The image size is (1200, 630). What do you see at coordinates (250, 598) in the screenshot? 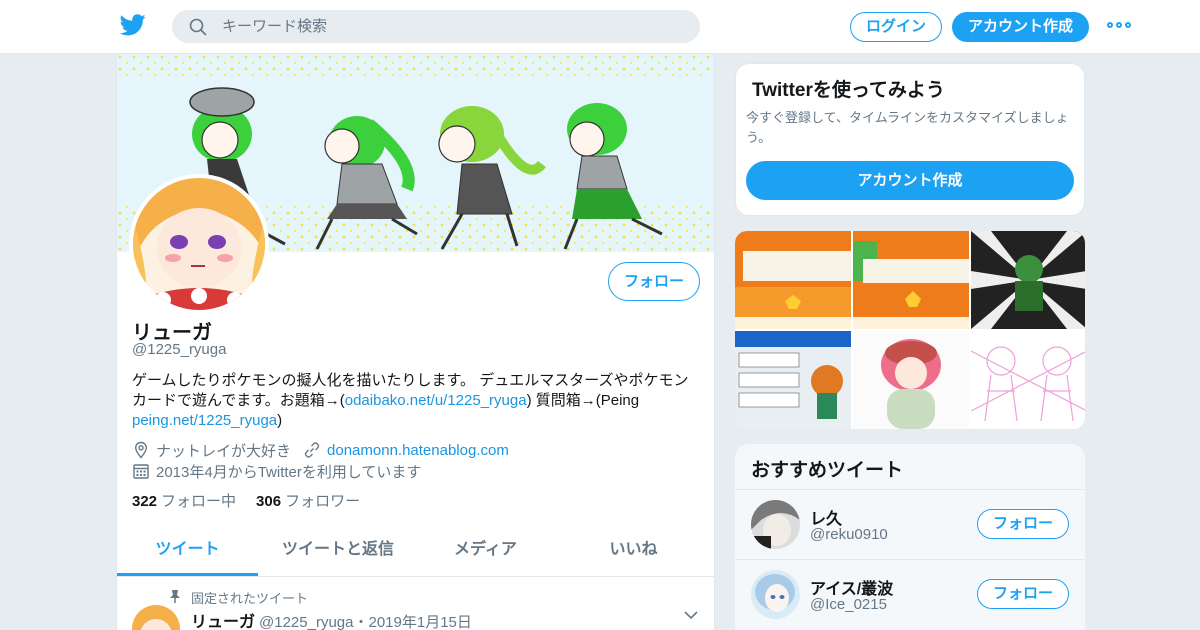
I see `pinned-tweet-label: 固定されたツイート` at bounding box center [250, 598].